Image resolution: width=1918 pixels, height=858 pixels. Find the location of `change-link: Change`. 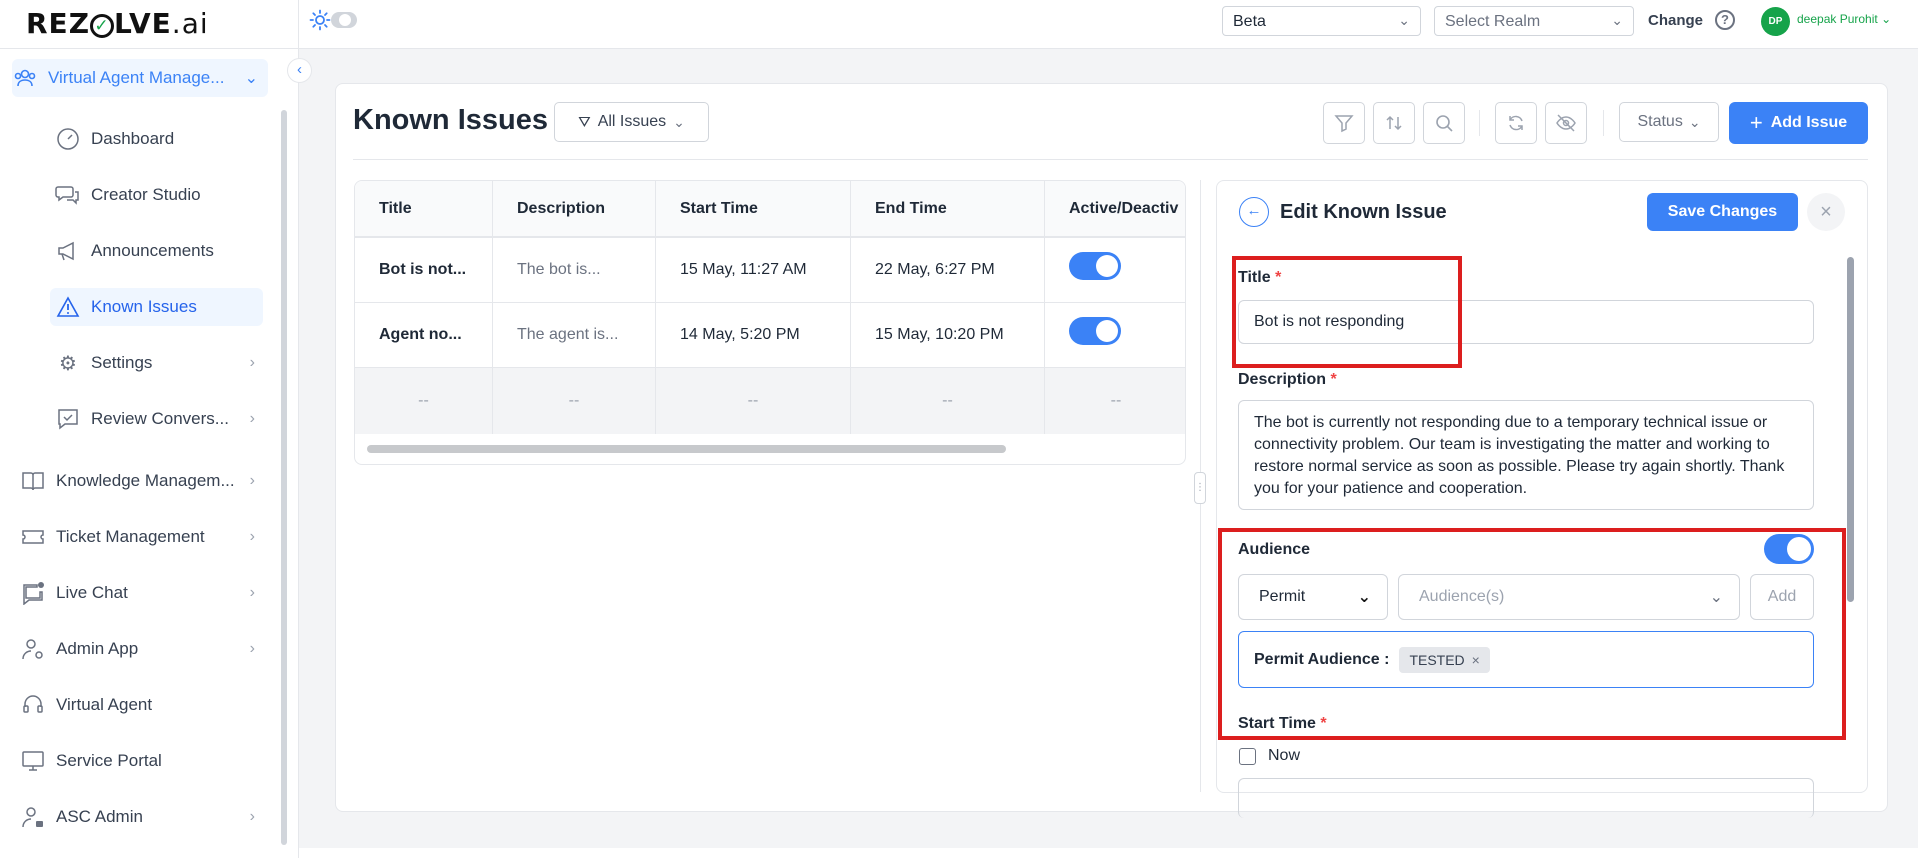

change-link: Change is located at coordinates (1675, 20).